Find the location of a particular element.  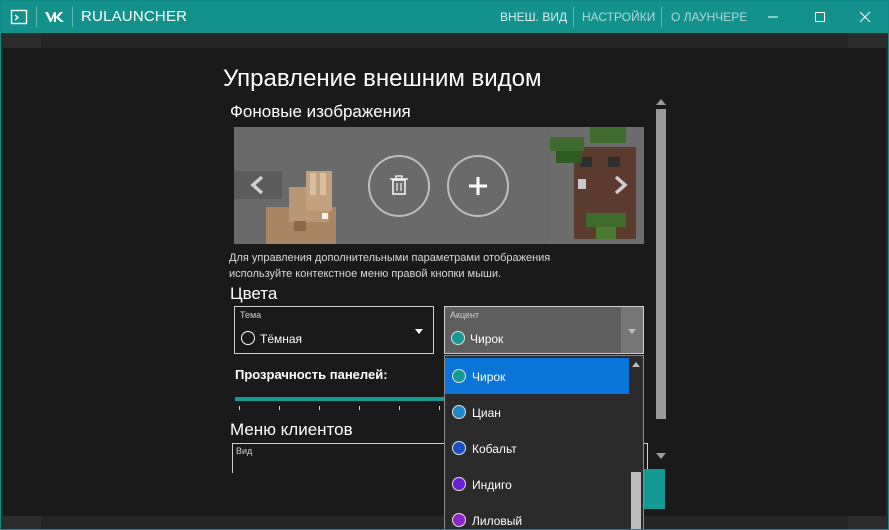

dropdown-item-cyan: Циан is located at coordinates (537, 412).